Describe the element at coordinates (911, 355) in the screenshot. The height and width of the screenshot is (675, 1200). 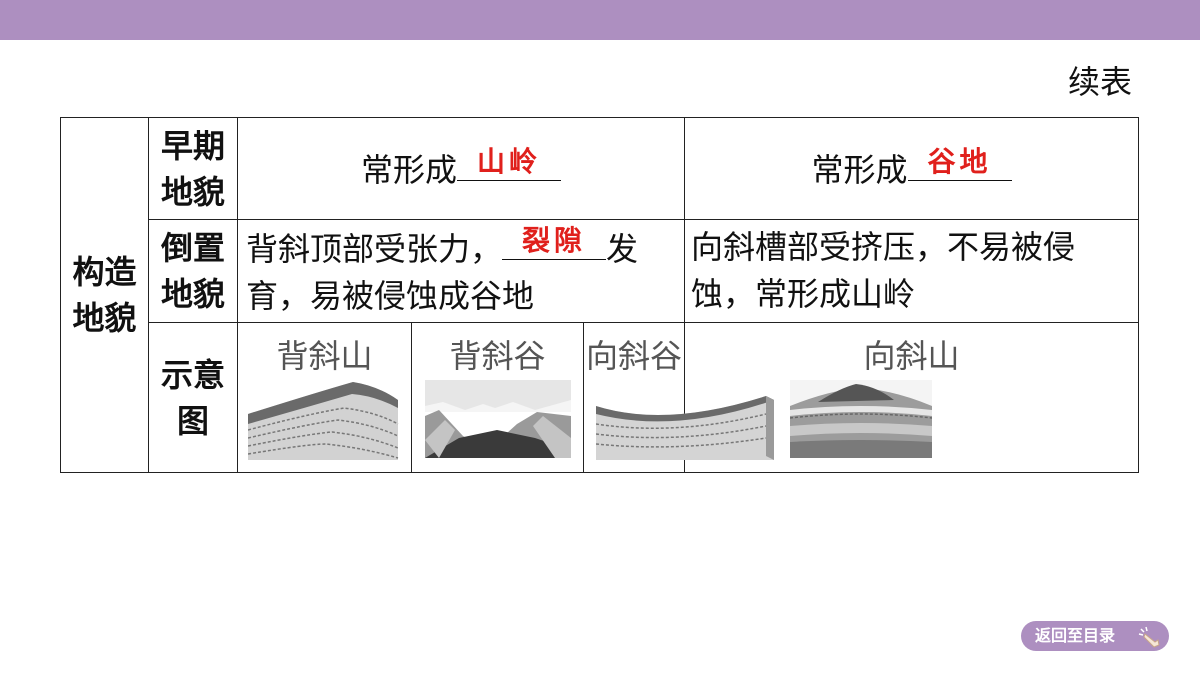
I see `diagram-title: 向斜山` at that location.